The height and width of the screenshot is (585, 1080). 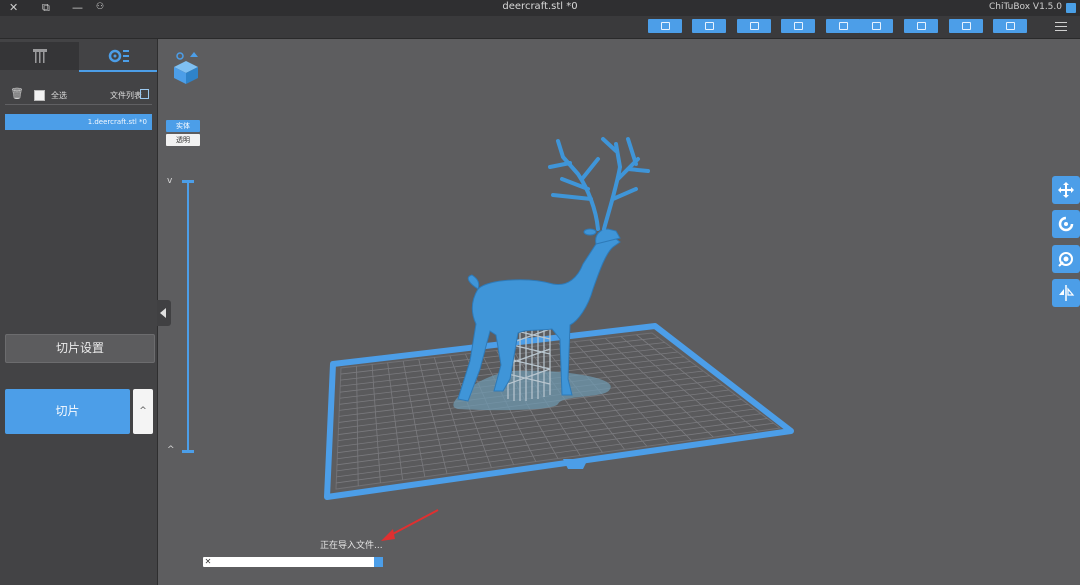 I want to click on layer-slider-top-handle, so click(x=188, y=181).